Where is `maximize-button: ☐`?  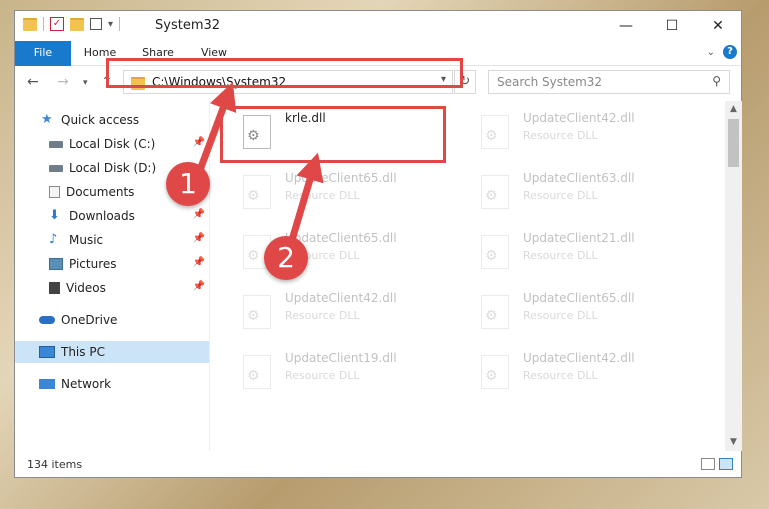
maximize-button: ☐ is located at coordinates (672, 26).